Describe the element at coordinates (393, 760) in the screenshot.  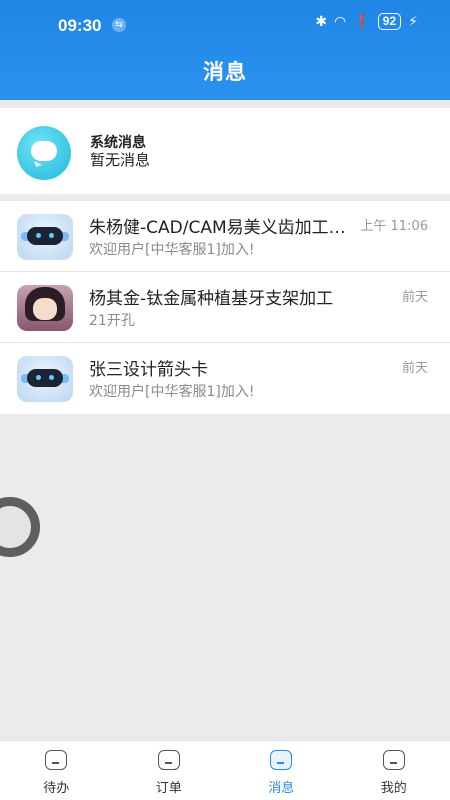
I see `profile-icon` at that location.